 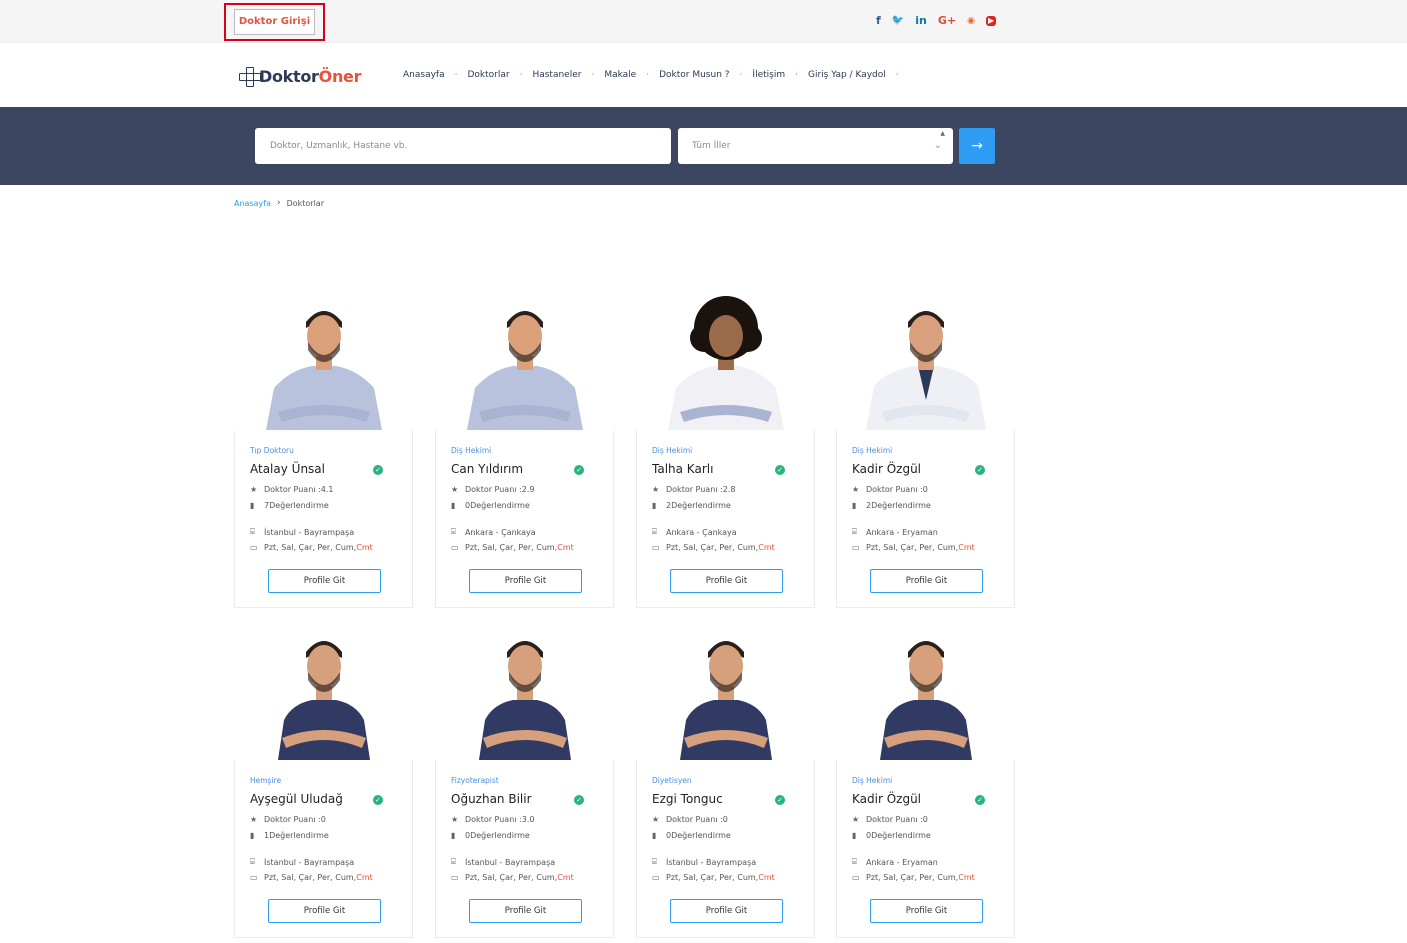 What do you see at coordinates (340, 76) in the screenshot?
I see `logo-text-part2: Öner` at bounding box center [340, 76].